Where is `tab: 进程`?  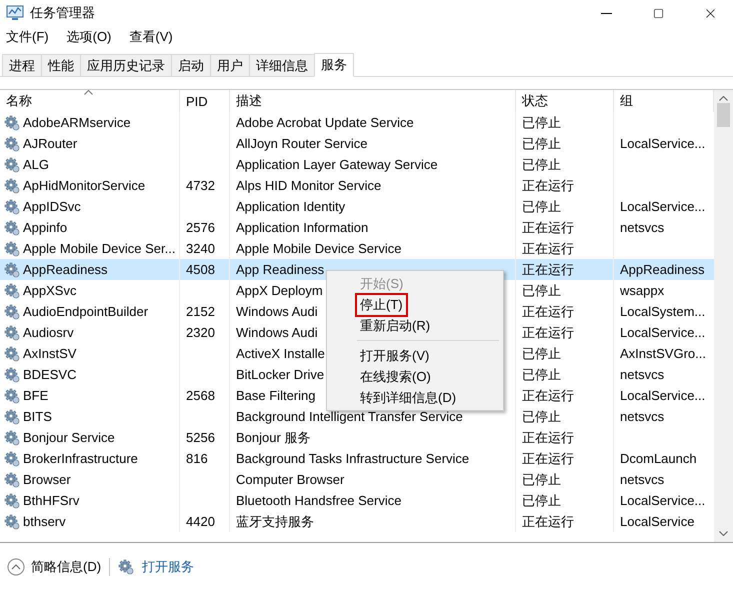 tab: 进程 is located at coordinates (22, 65).